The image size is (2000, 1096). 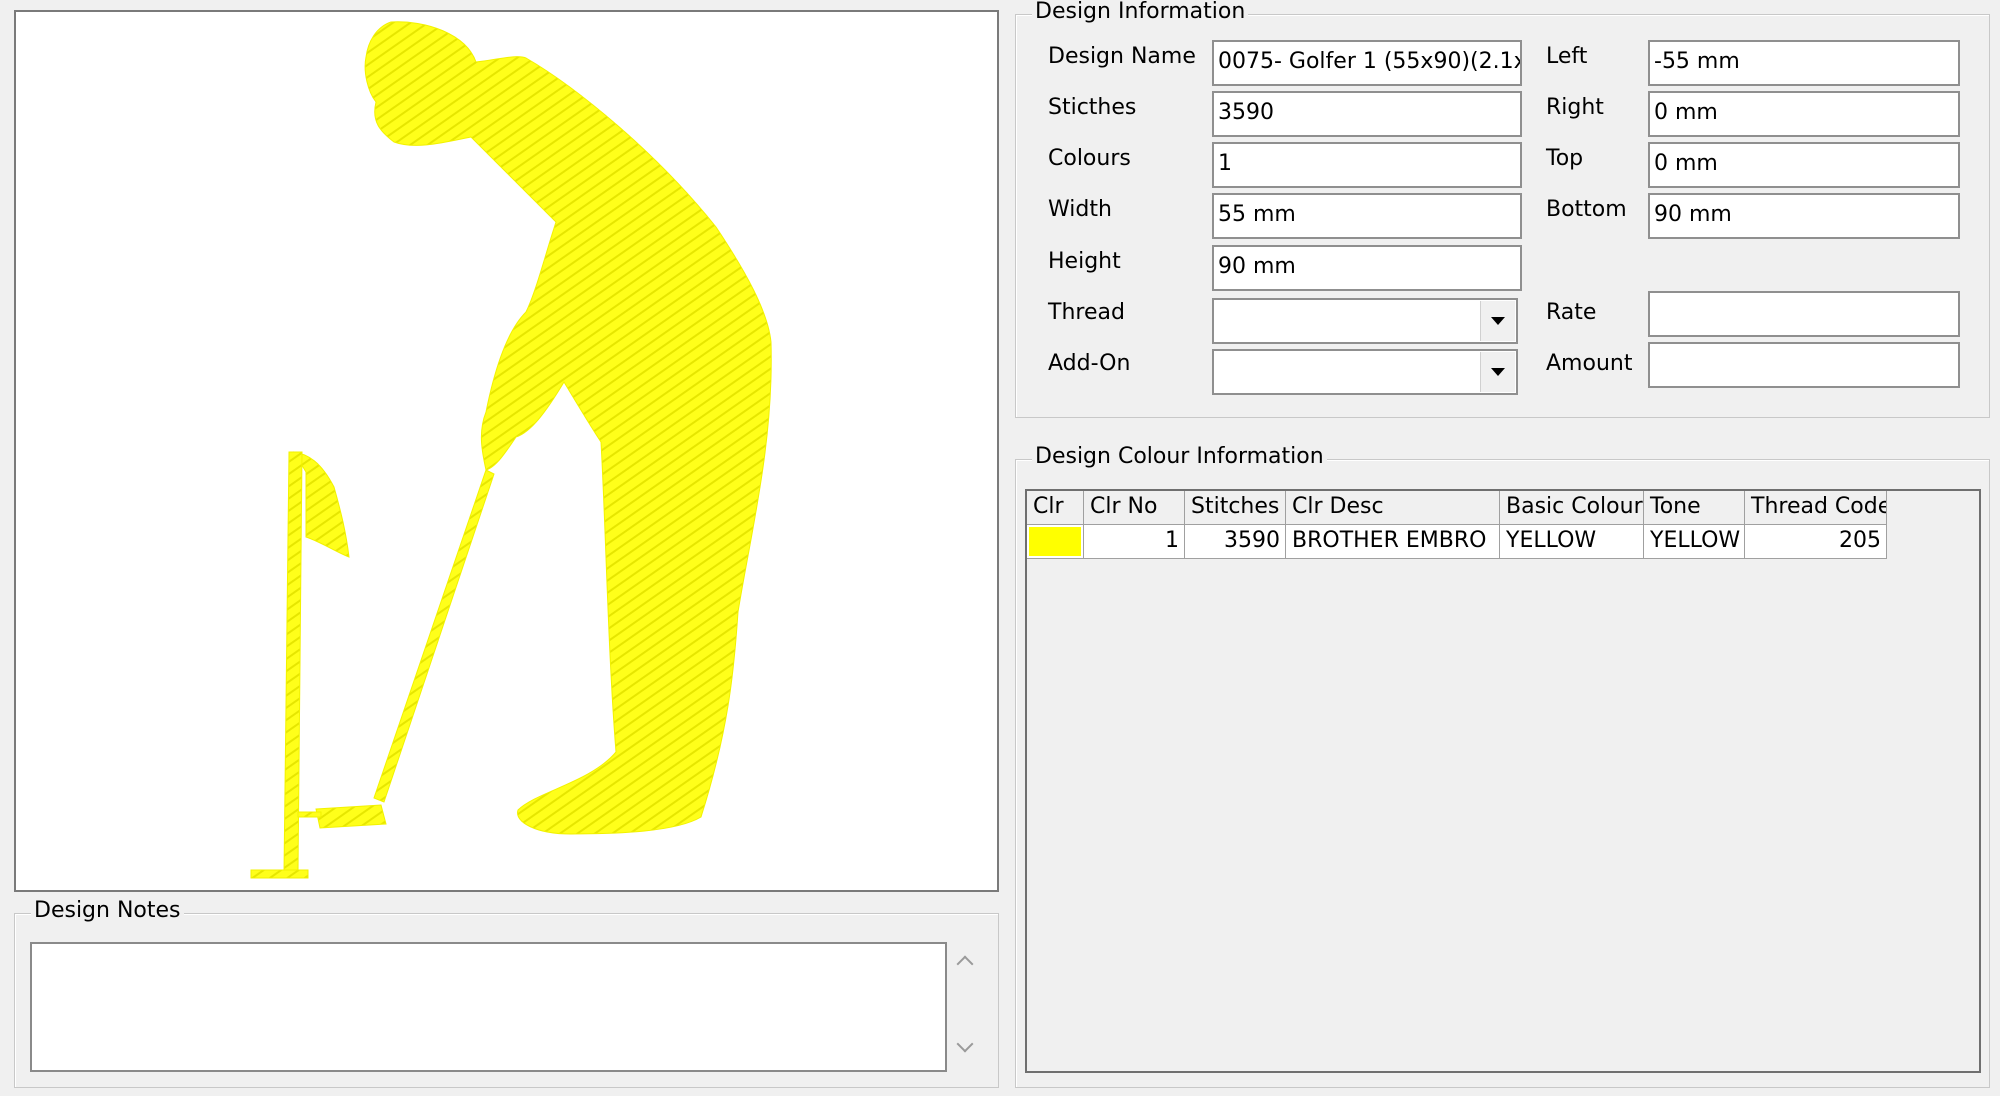 What do you see at coordinates (1089, 363) in the screenshot?
I see `addon-label: Add-On` at bounding box center [1089, 363].